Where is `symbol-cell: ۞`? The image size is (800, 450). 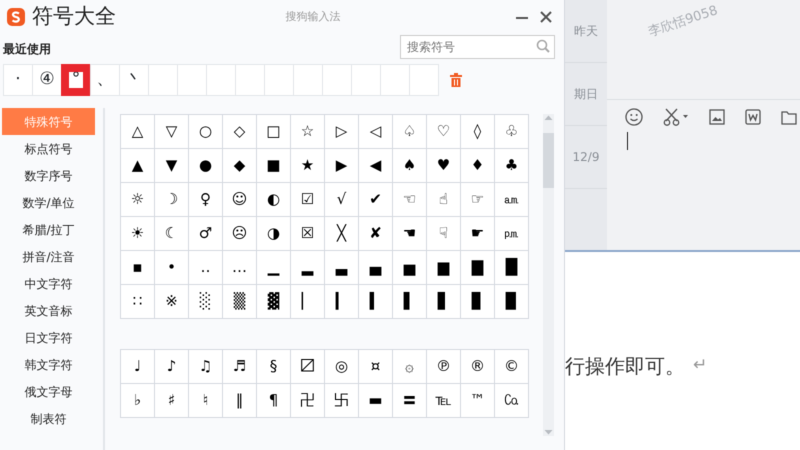 symbol-cell: ۞ is located at coordinates (410, 367).